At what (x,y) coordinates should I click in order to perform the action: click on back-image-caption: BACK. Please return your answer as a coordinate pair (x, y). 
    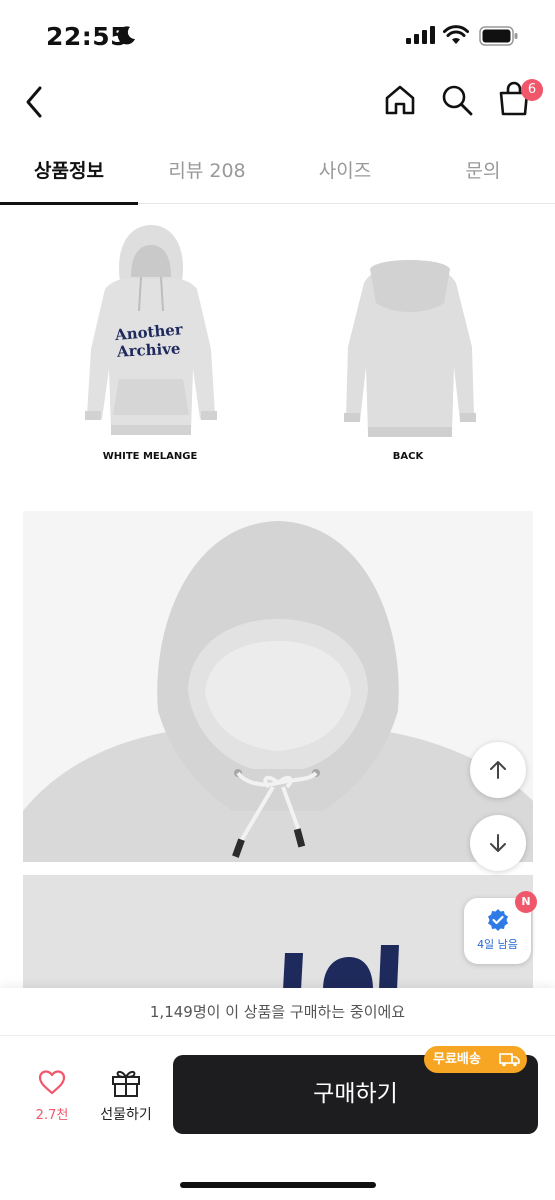
    Looking at the image, I should click on (408, 456).